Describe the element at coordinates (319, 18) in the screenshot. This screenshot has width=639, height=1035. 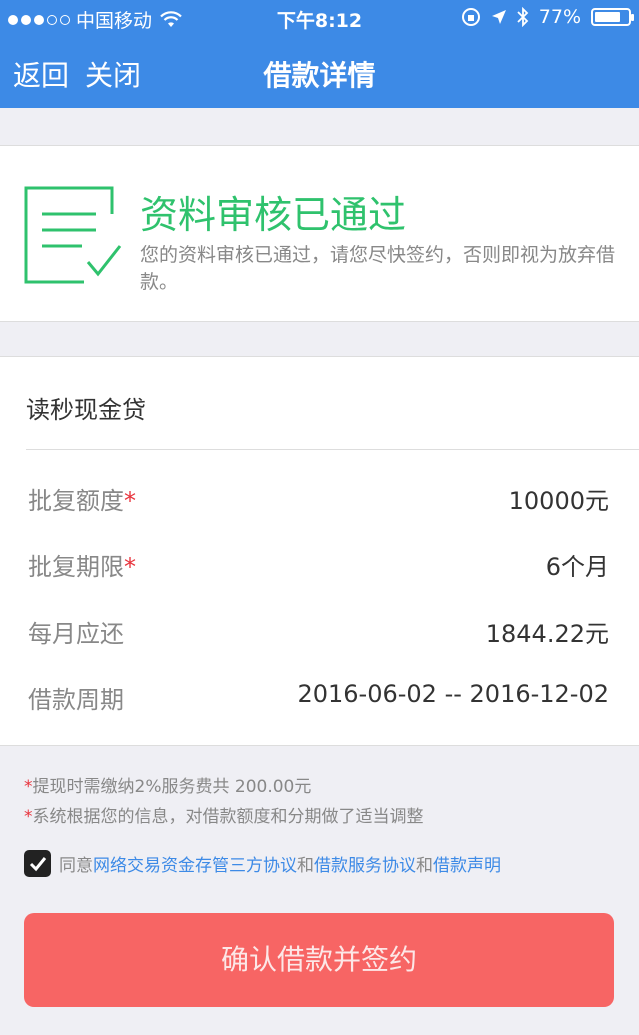
I see `status-bar: 中国移动 下午8:12 77%` at that location.